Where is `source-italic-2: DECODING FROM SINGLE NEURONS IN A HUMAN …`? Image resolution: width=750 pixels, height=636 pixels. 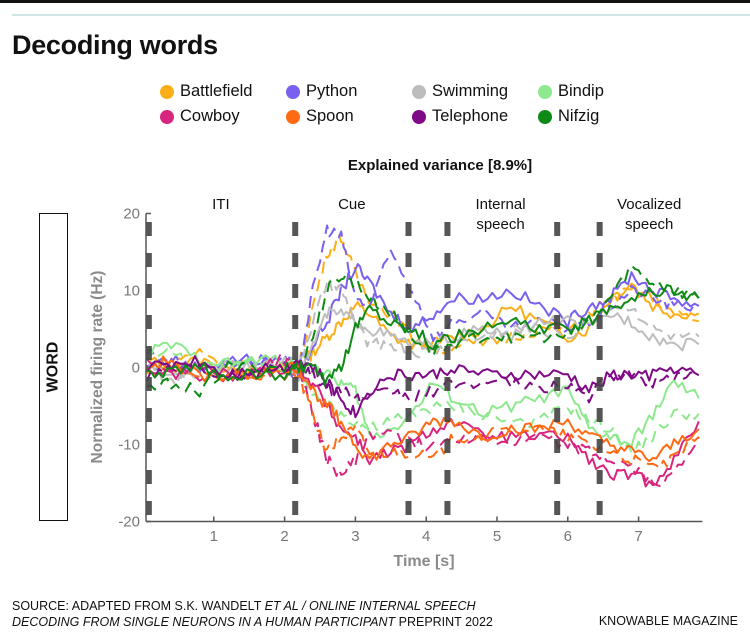
source-italic-2: DECODING FROM SINGLE NEURONS IN A HUMAN … is located at coordinates (204, 622).